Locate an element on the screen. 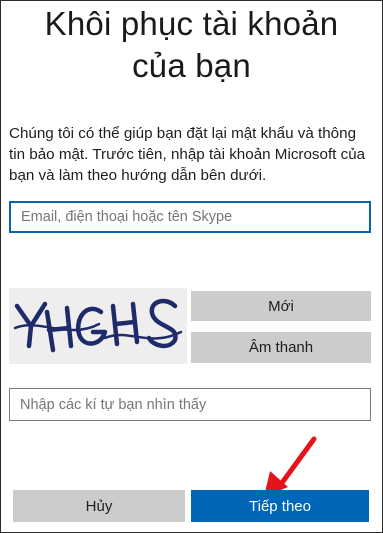  next-button: Tiếp theo is located at coordinates (280, 506).